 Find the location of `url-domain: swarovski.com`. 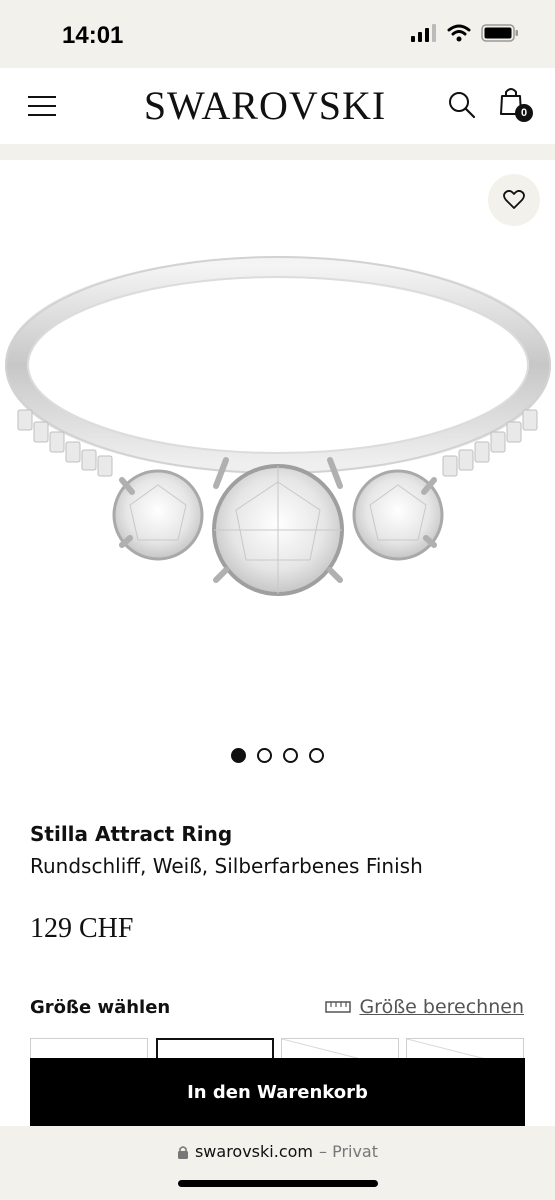

url-domain: swarovski.com is located at coordinates (253, 1151).